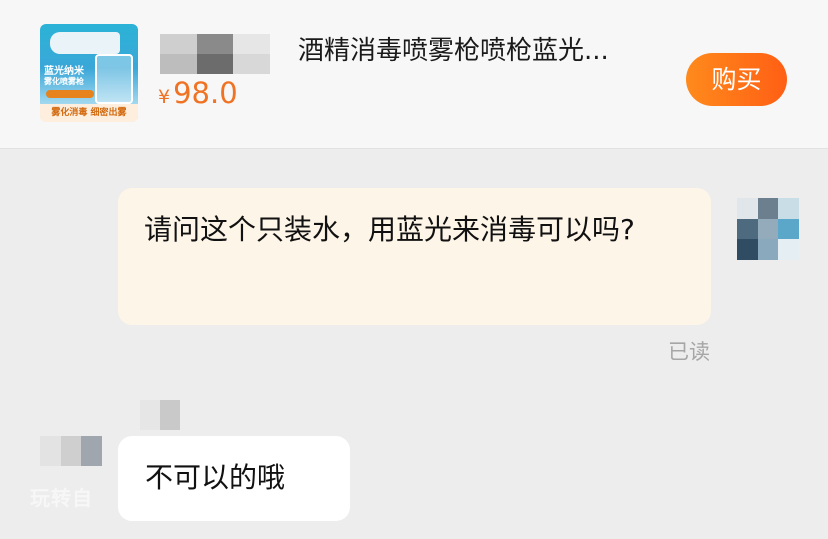  Describe the element at coordinates (71, 451) in the screenshot. I see `seller-avatar` at that location.